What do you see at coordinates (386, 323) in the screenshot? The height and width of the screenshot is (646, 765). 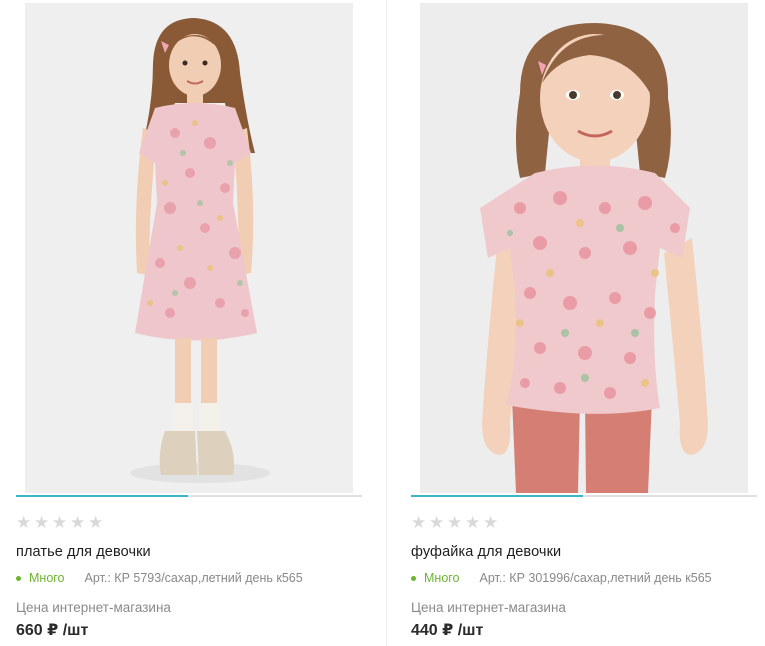 I see `card-divider` at bounding box center [386, 323].